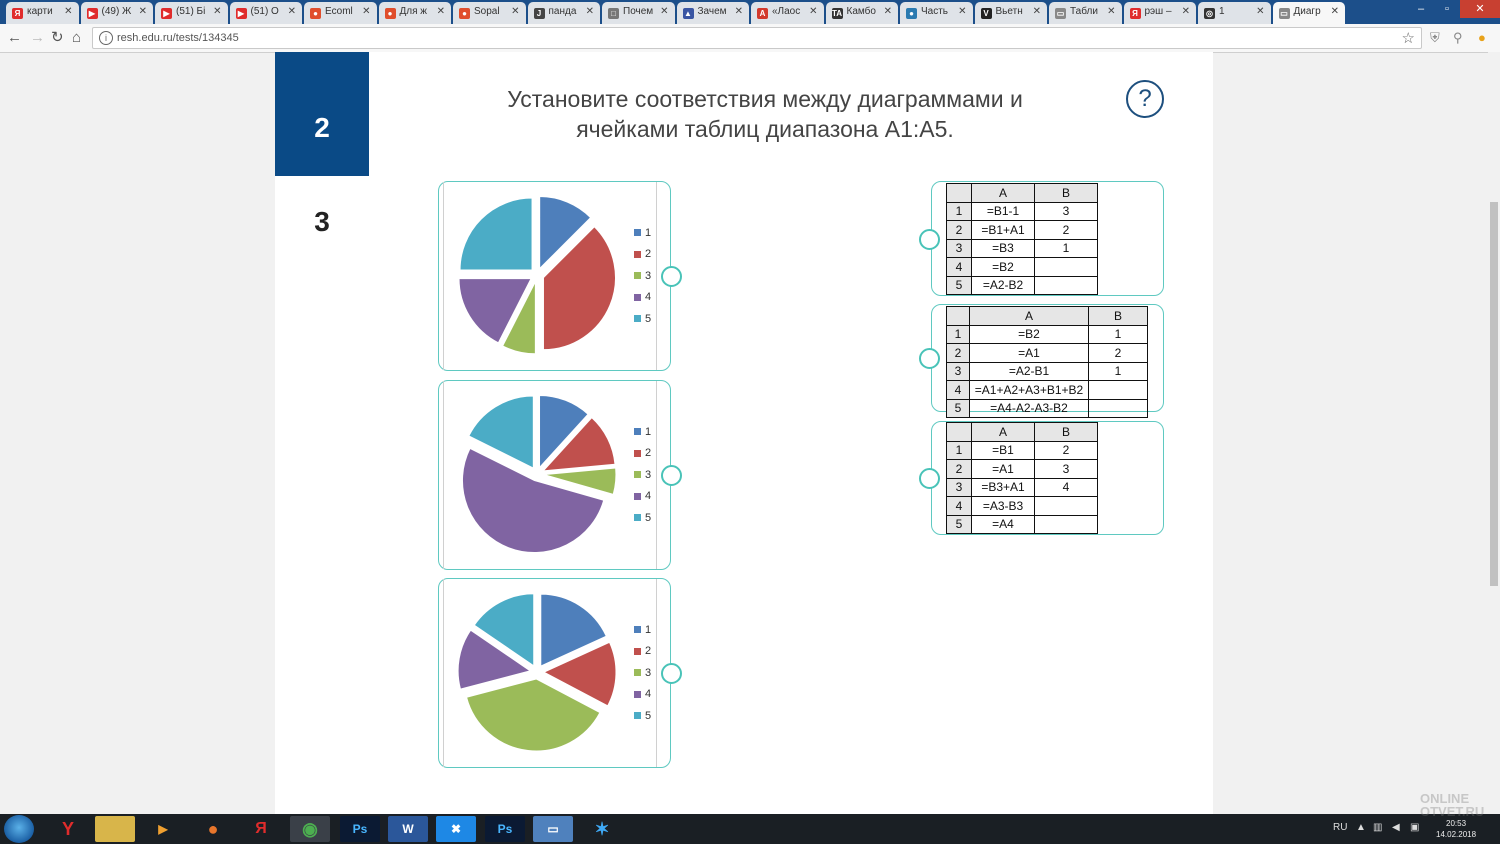 This screenshot has height=844, width=1500. What do you see at coordinates (1396, 827) in the screenshot?
I see `volume-icon: ◀` at bounding box center [1396, 827].